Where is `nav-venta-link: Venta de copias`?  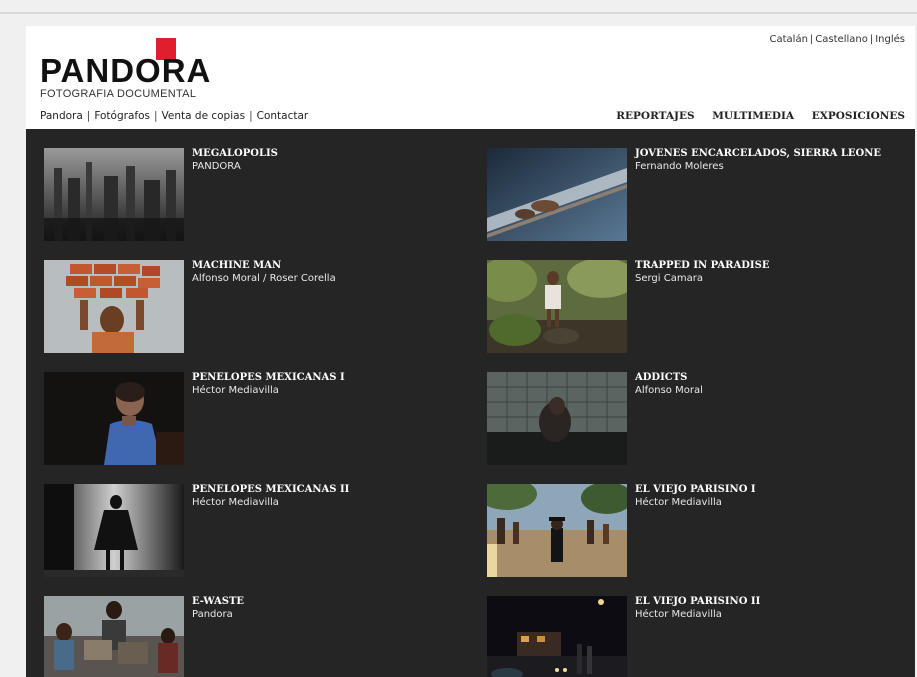 nav-venta-link: Venta de copias is located at coordinates (204, 116).